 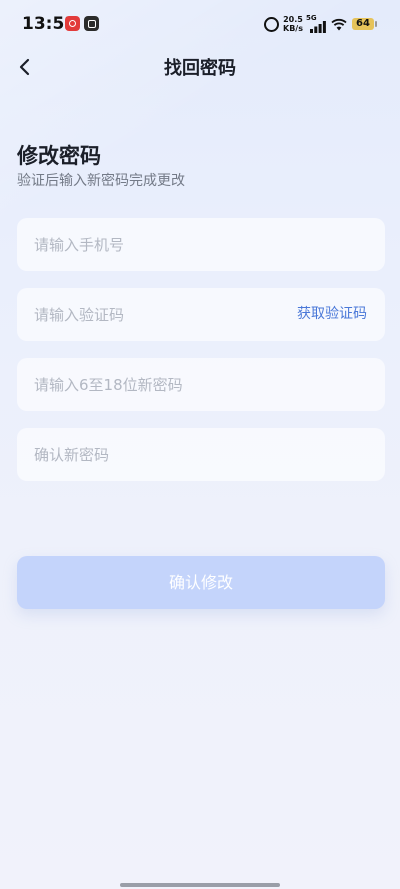 I want to click on status-bar: 13:53 20.5 KB/s 5G 64, so click(x=200, y=24).